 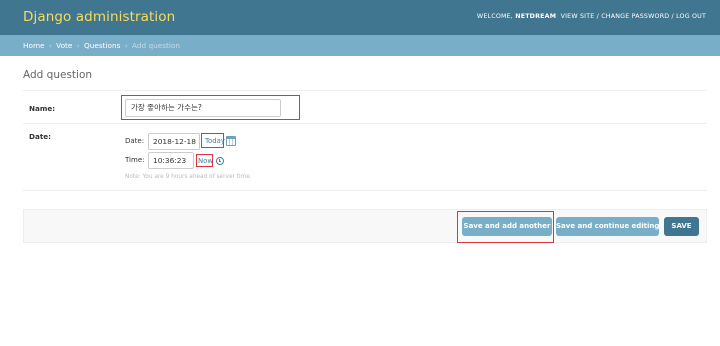 I want to click on name-label: Name:, so click(x=42, y=108).